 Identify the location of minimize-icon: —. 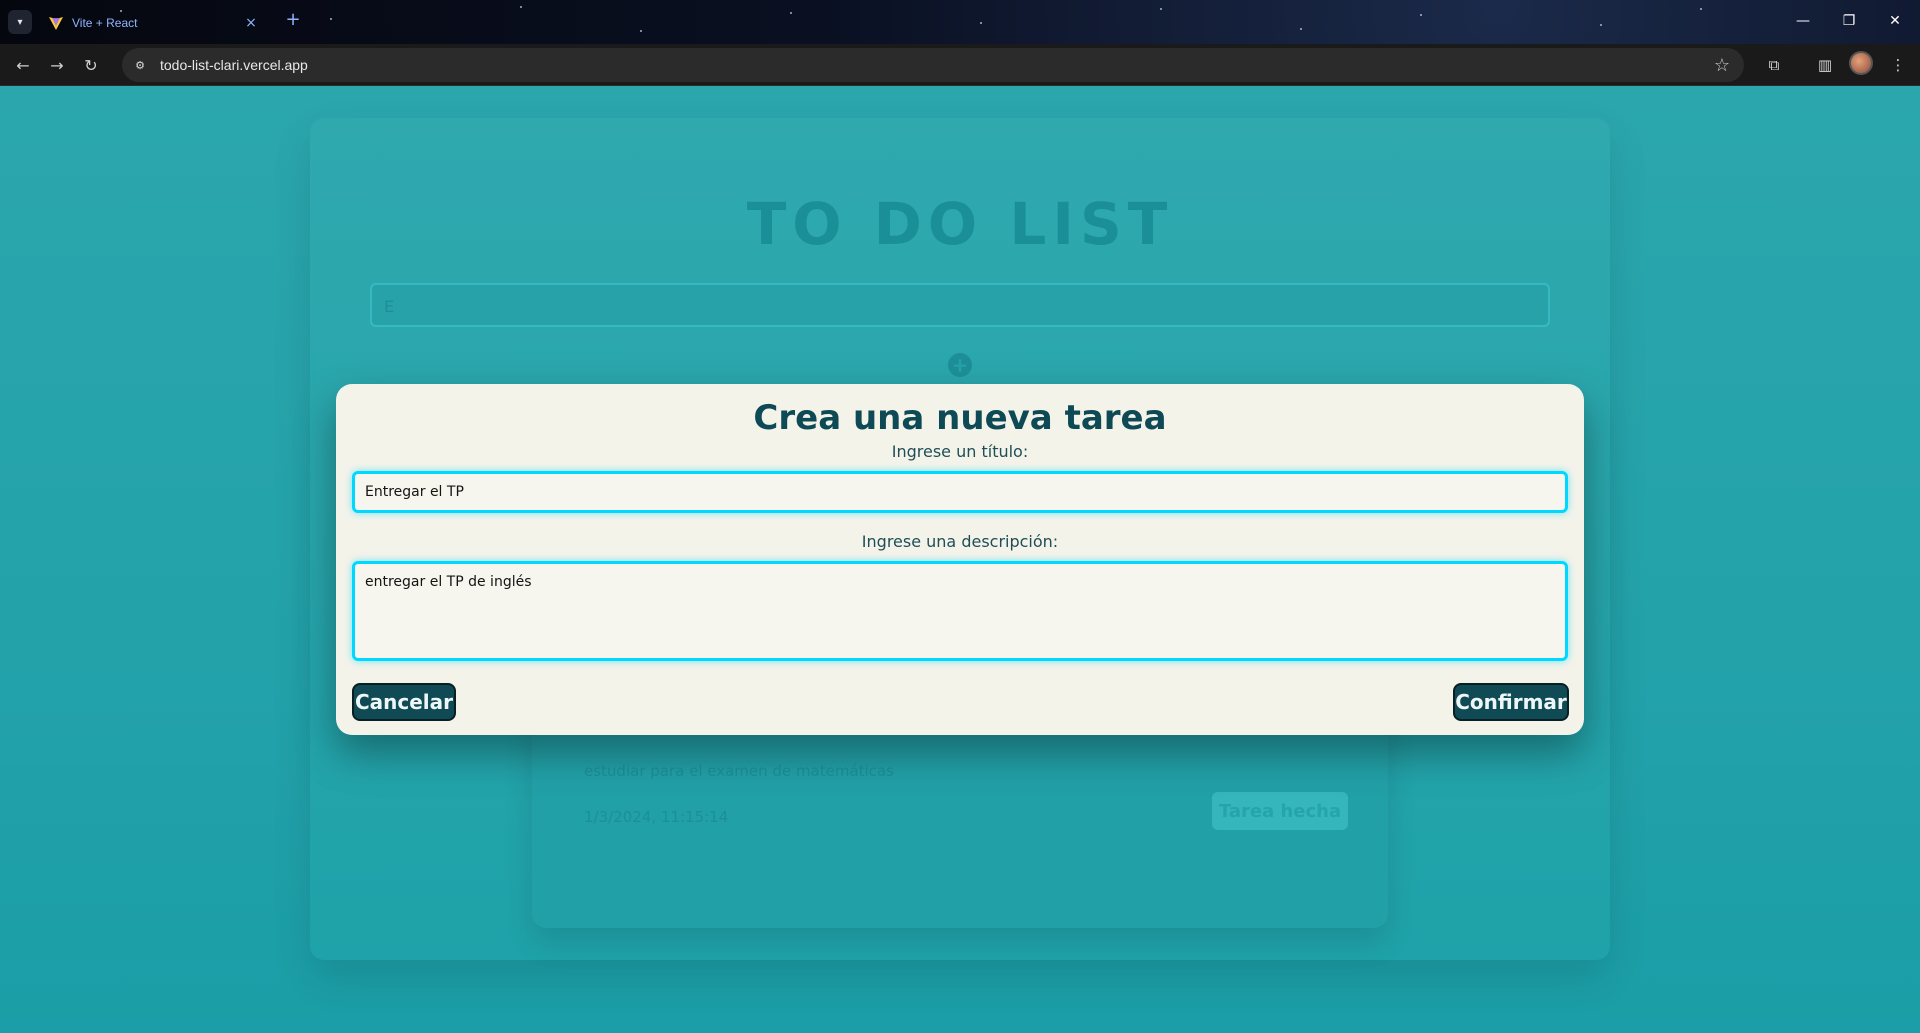
(1803, 21).